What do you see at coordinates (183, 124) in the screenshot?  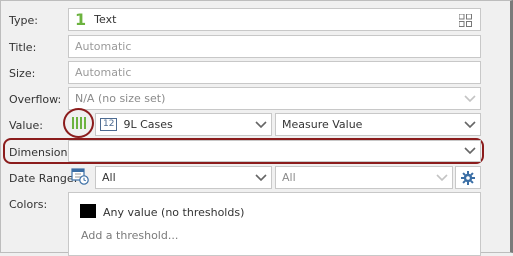 I see `measure-dropdown: 12 9L Cases` at bounding box center [183, 124].